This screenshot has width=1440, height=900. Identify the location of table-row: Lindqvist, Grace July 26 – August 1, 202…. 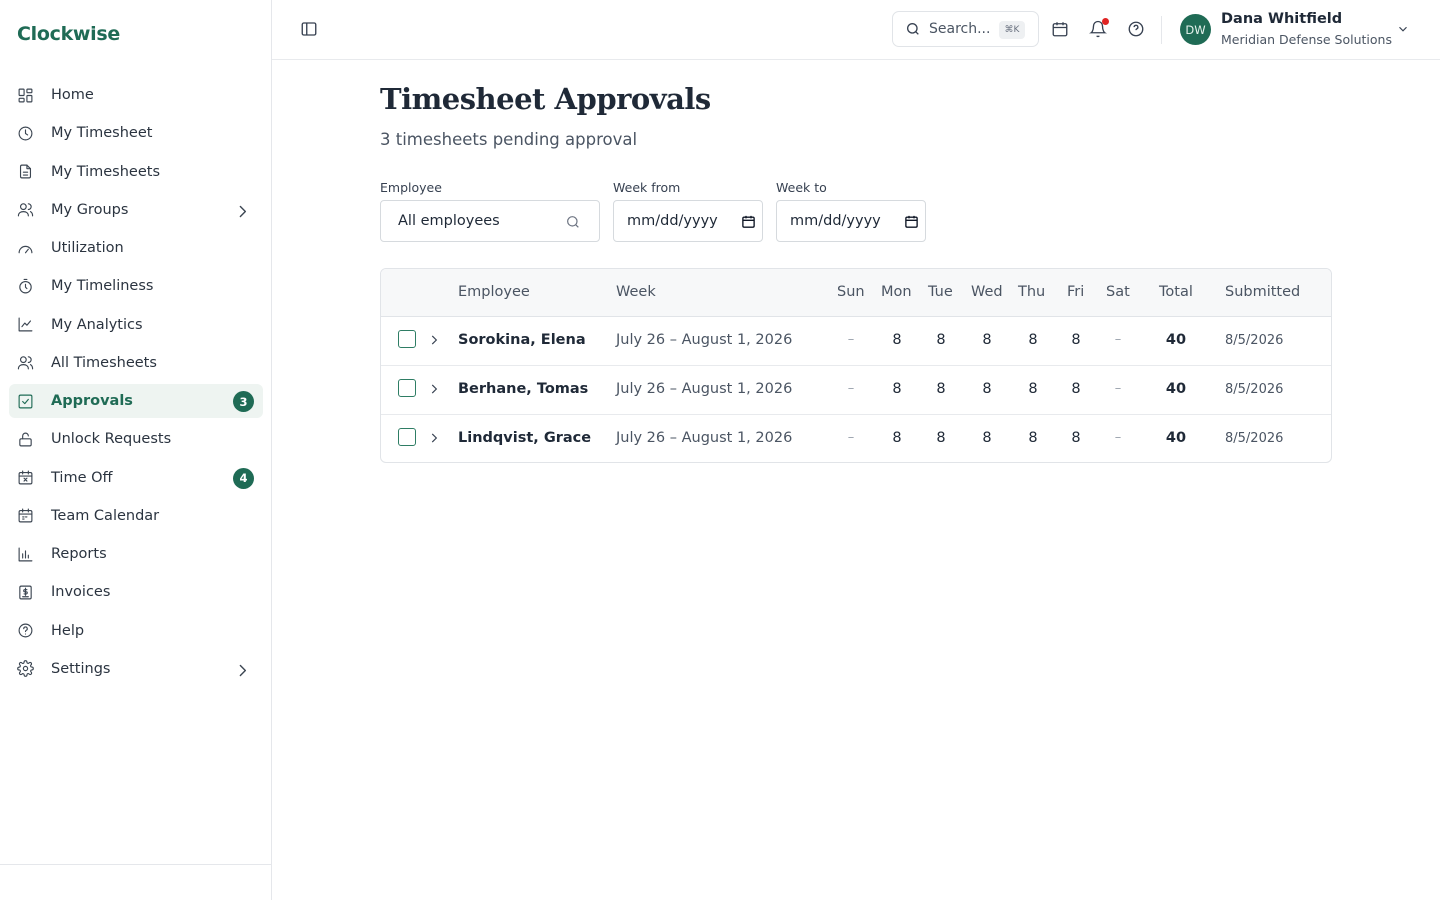
(856, 438).